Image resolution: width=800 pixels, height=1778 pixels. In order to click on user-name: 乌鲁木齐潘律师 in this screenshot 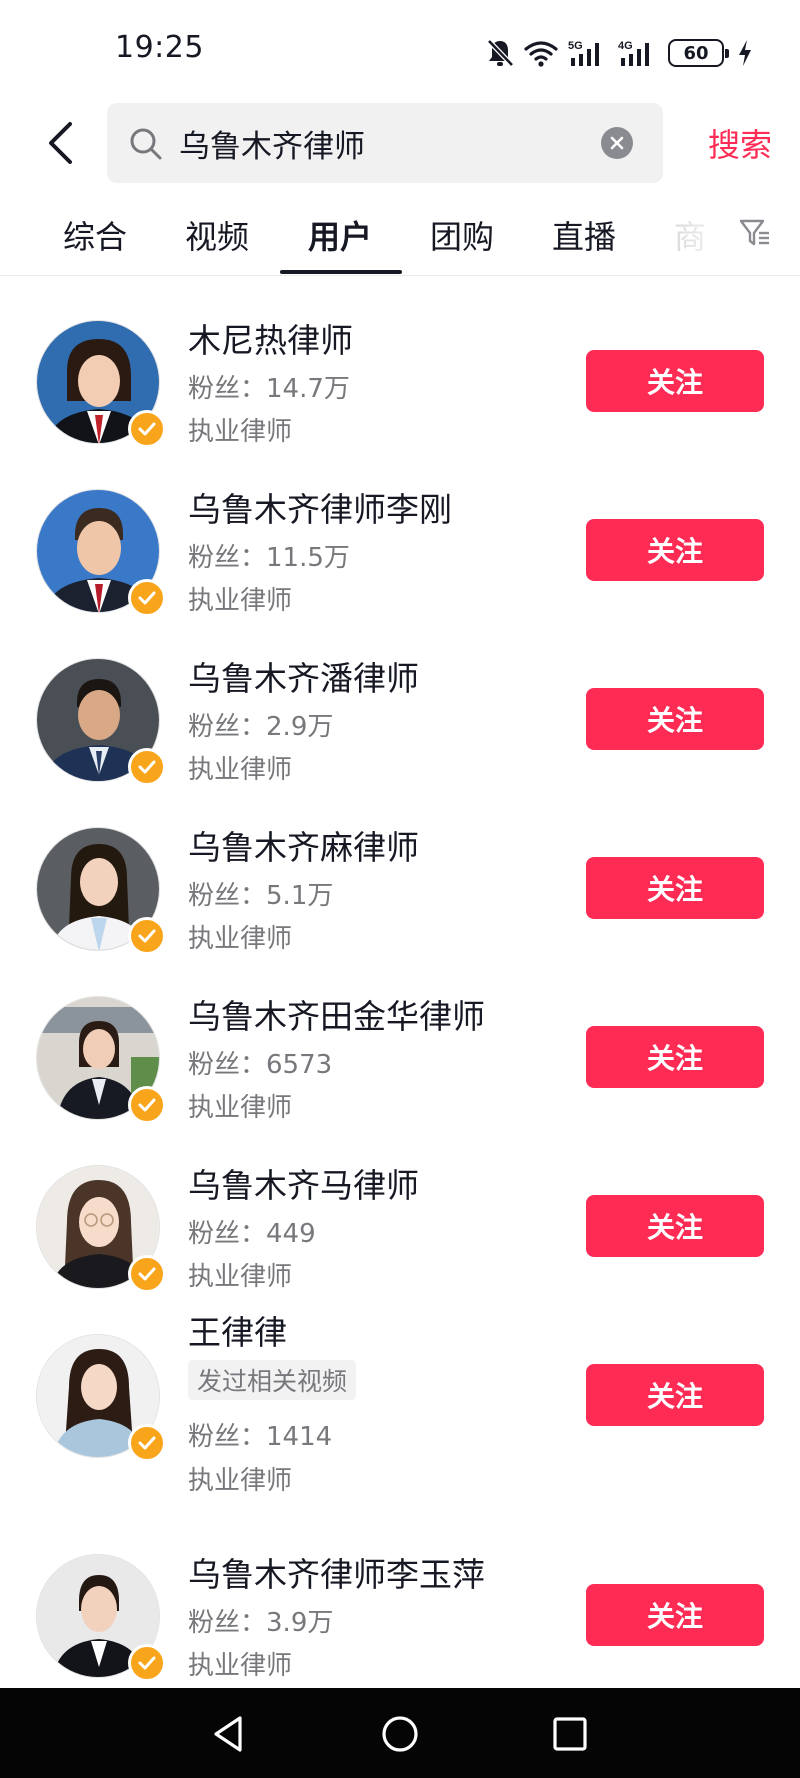, I will do `click(303, 678)`.